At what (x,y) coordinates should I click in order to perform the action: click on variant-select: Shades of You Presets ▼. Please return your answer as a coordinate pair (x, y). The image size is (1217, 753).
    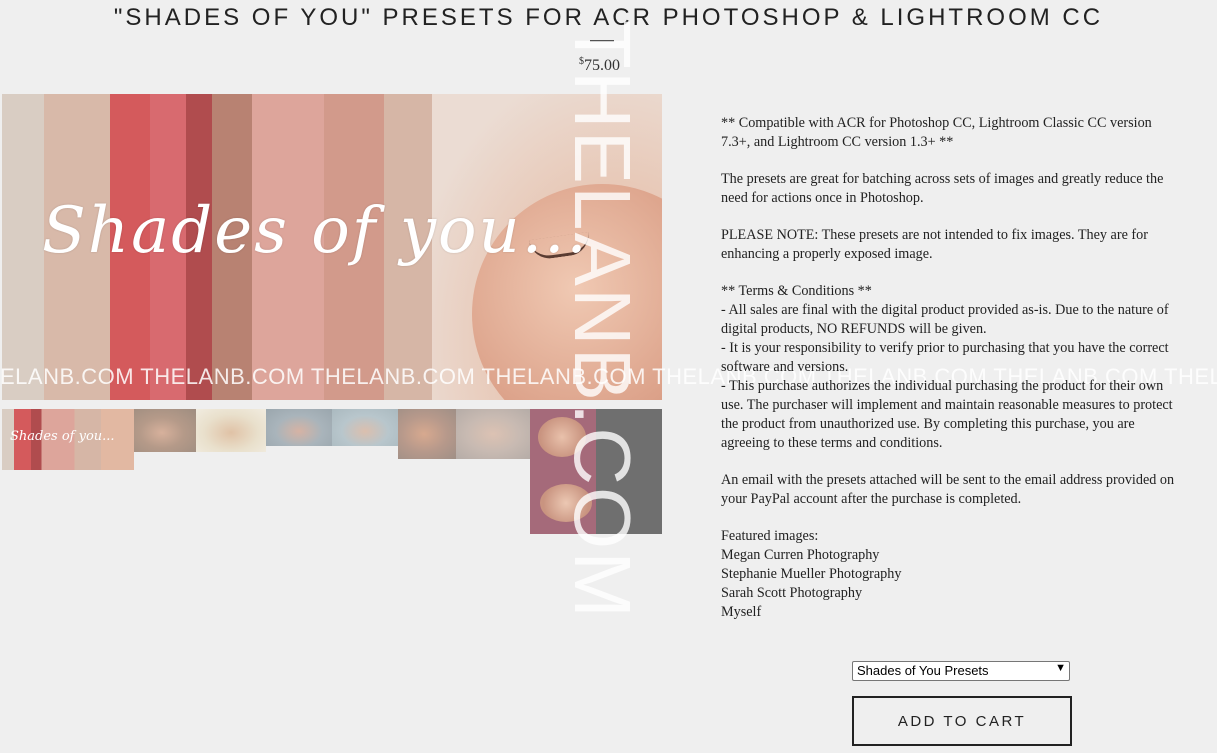
    Looking at the image, I should click on (961, 671).